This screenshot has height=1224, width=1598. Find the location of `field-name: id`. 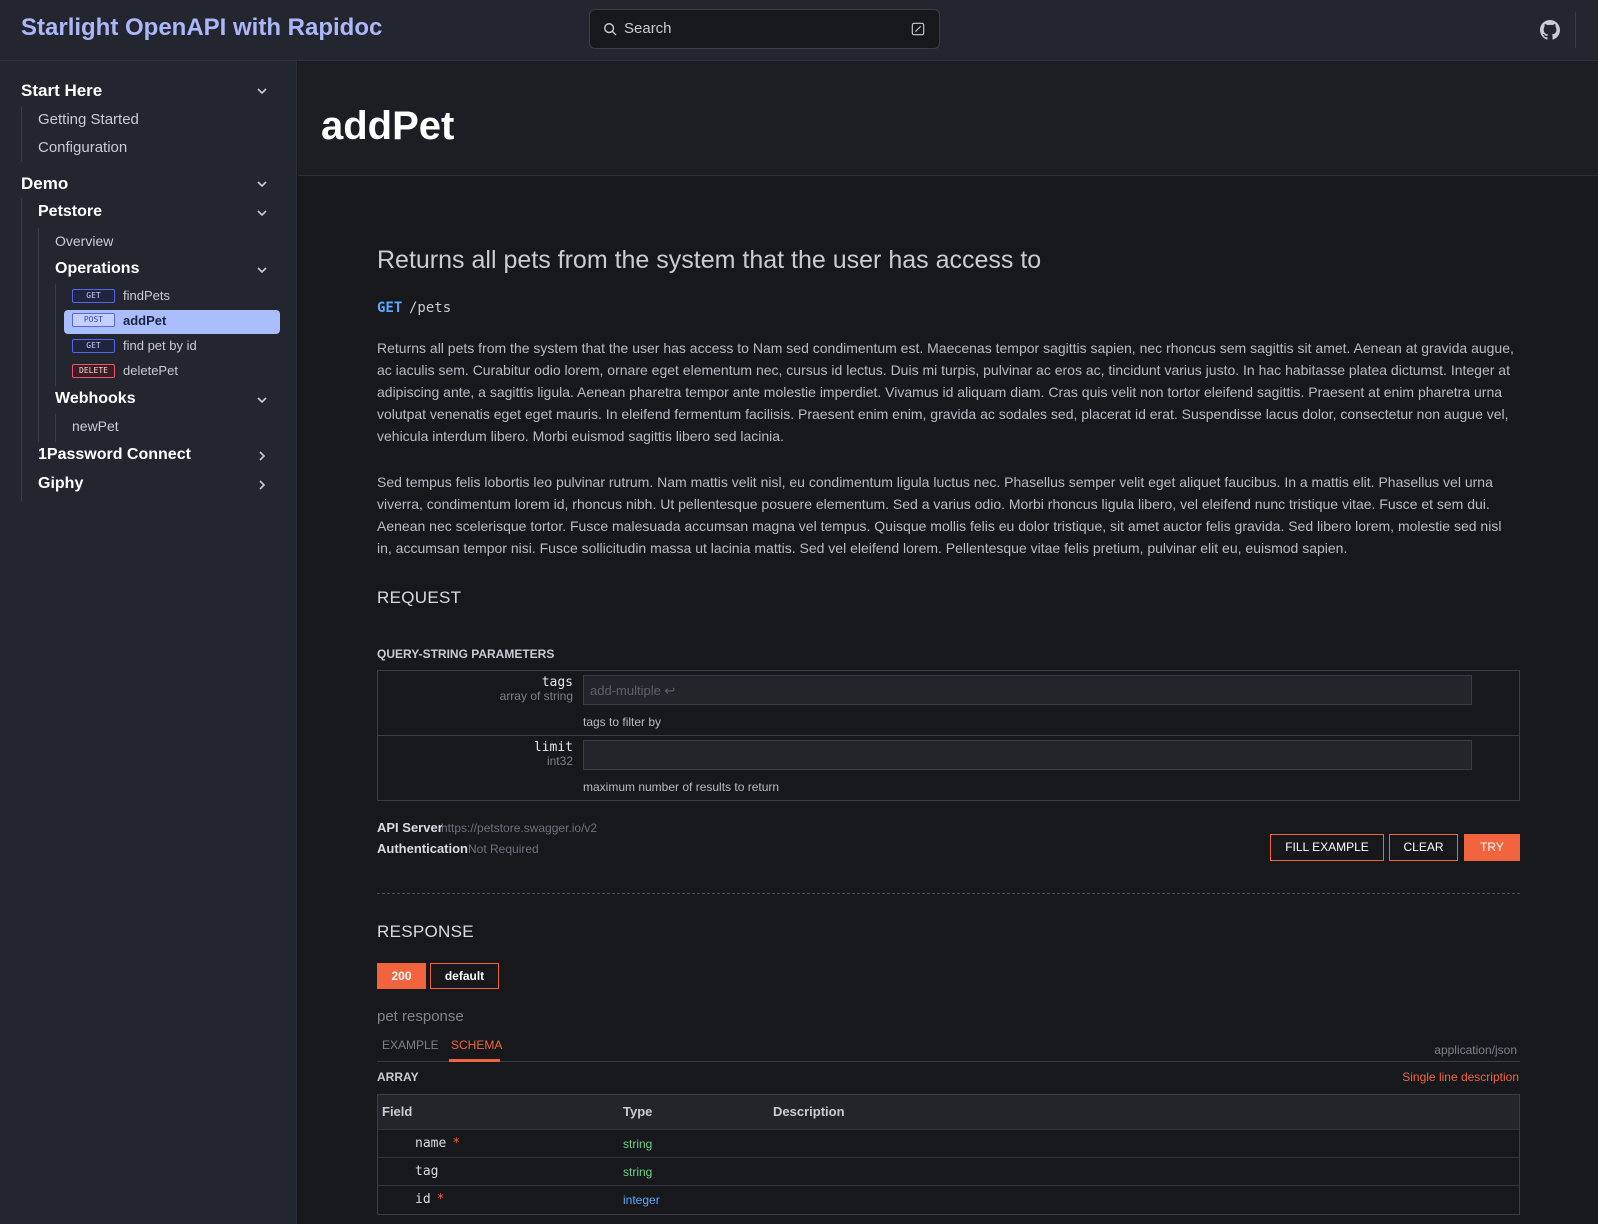

field-name: id is located at coordinates (423, 1199).